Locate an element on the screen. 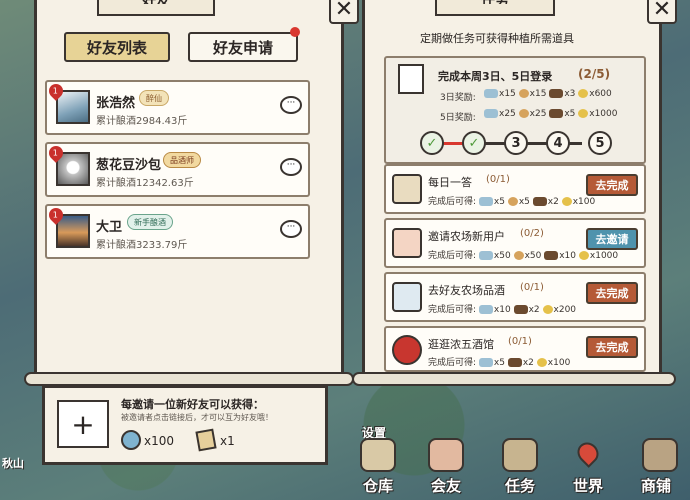  tab-friend-requests-label: 好友申请 is located at coordinates (242, 47).